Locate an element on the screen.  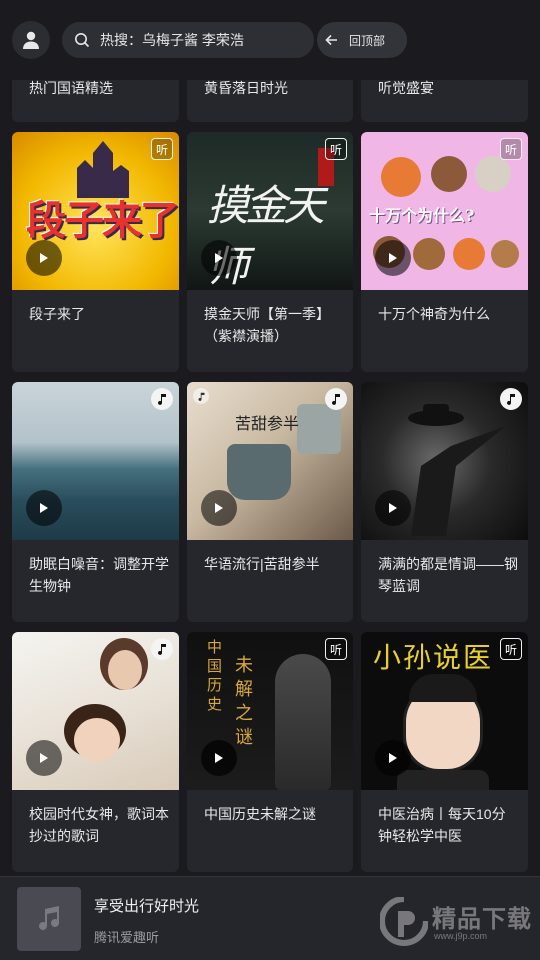
album-card: 苦甜参半 华语流行|苦甜参半 is located at coordinates (270, 502).